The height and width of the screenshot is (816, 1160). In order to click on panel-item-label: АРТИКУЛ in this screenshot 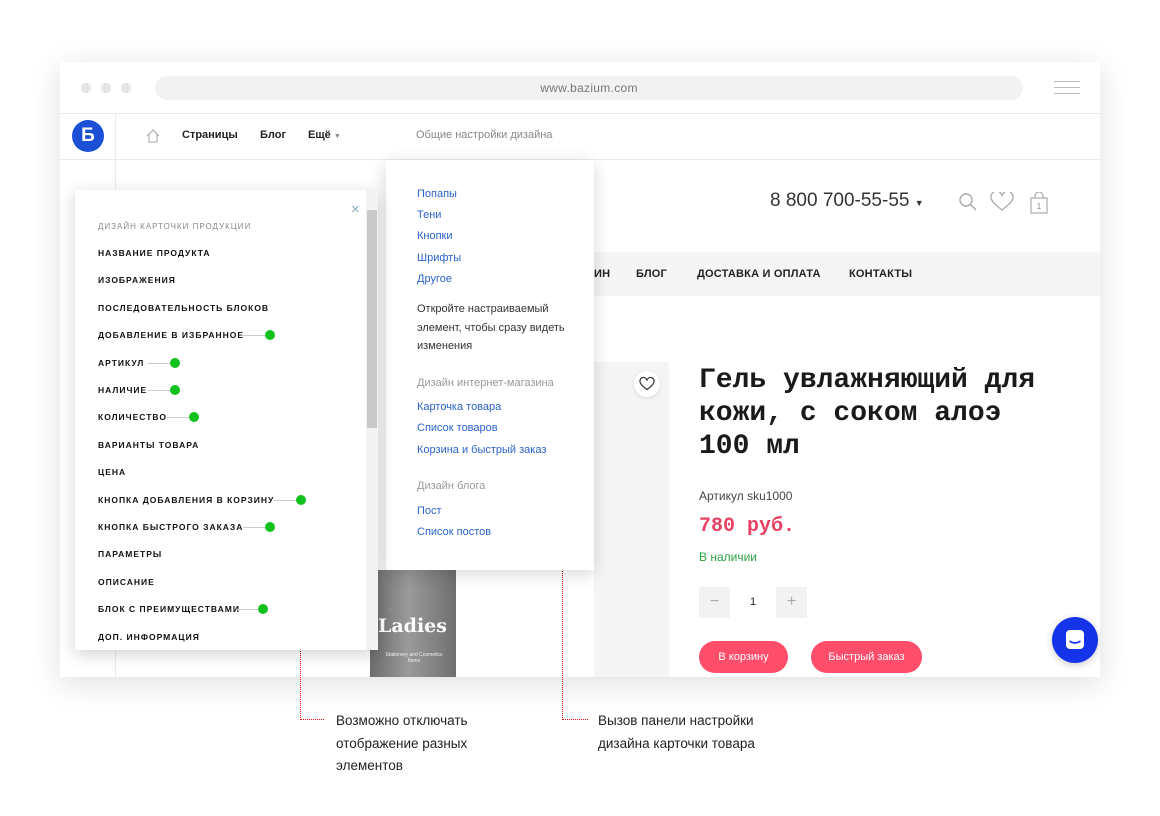, I will do `click(121, 362)`.